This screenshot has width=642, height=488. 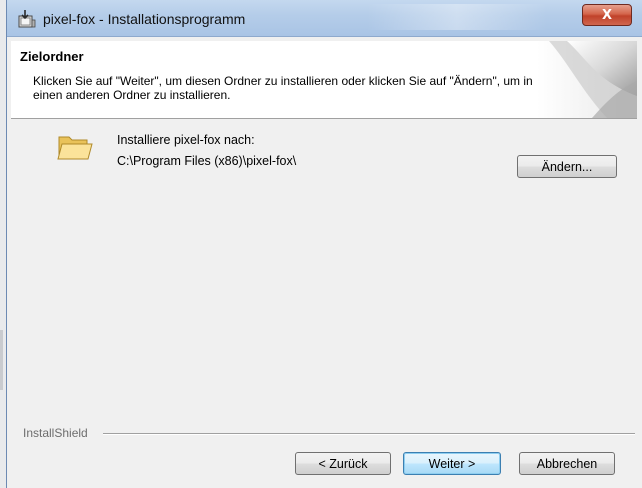 What do you see at coordinates (567, 463) in the screenshot?
I see `cancel-button: Abbrechen` at bounding box center [567, 463].